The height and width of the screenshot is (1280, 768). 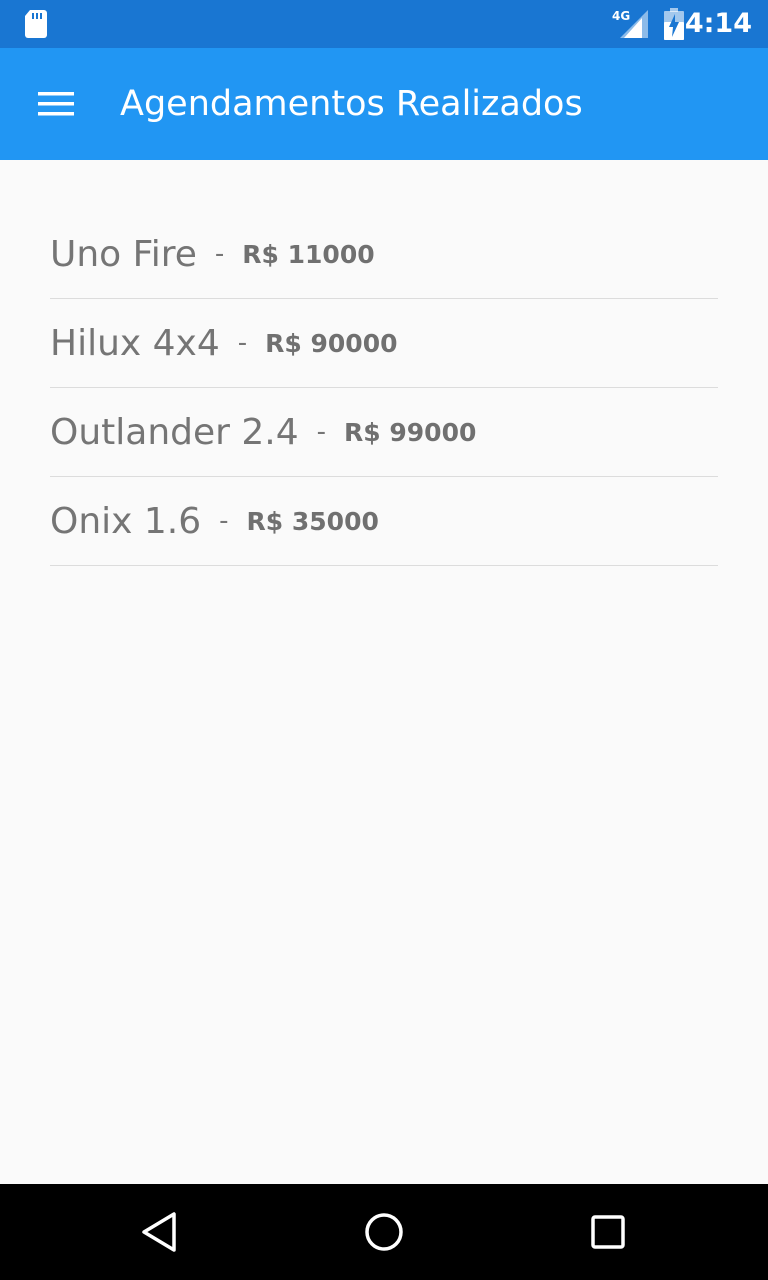 I want to click on hamburger-menu-icon, so click(x=56, y=104).